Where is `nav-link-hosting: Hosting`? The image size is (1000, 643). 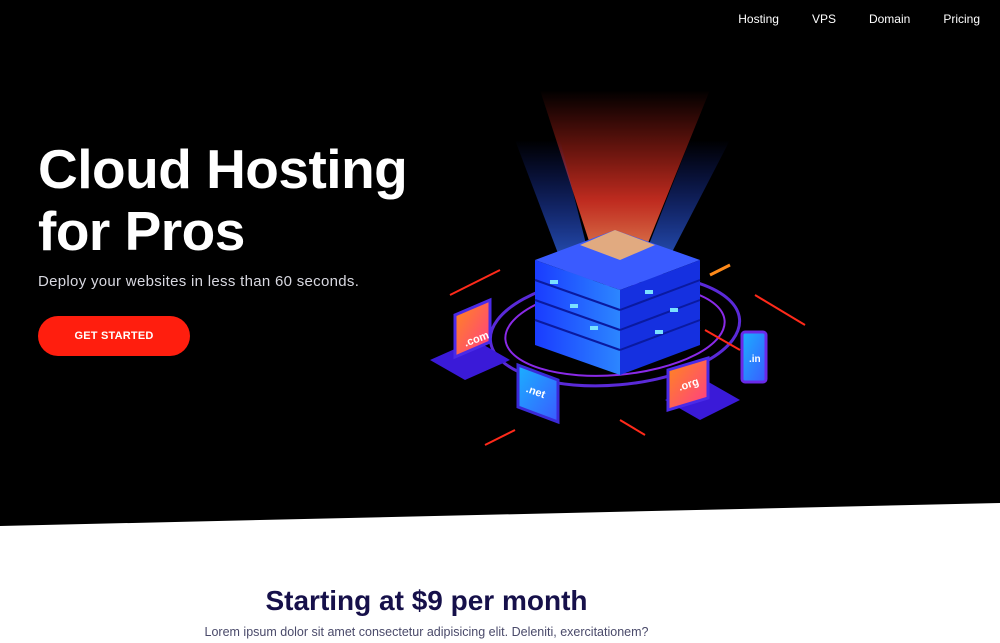 nav-link-hosting: Hosting is located at coordinates (758, 19).